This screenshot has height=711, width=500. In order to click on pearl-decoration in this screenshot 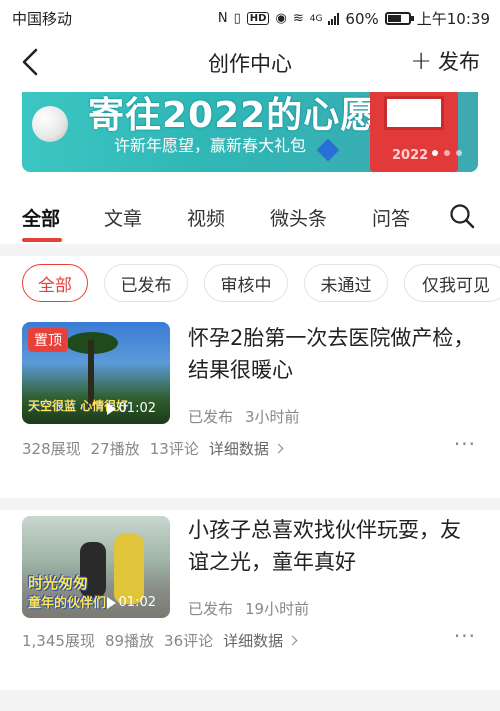, I will do `click(50, 124)`.